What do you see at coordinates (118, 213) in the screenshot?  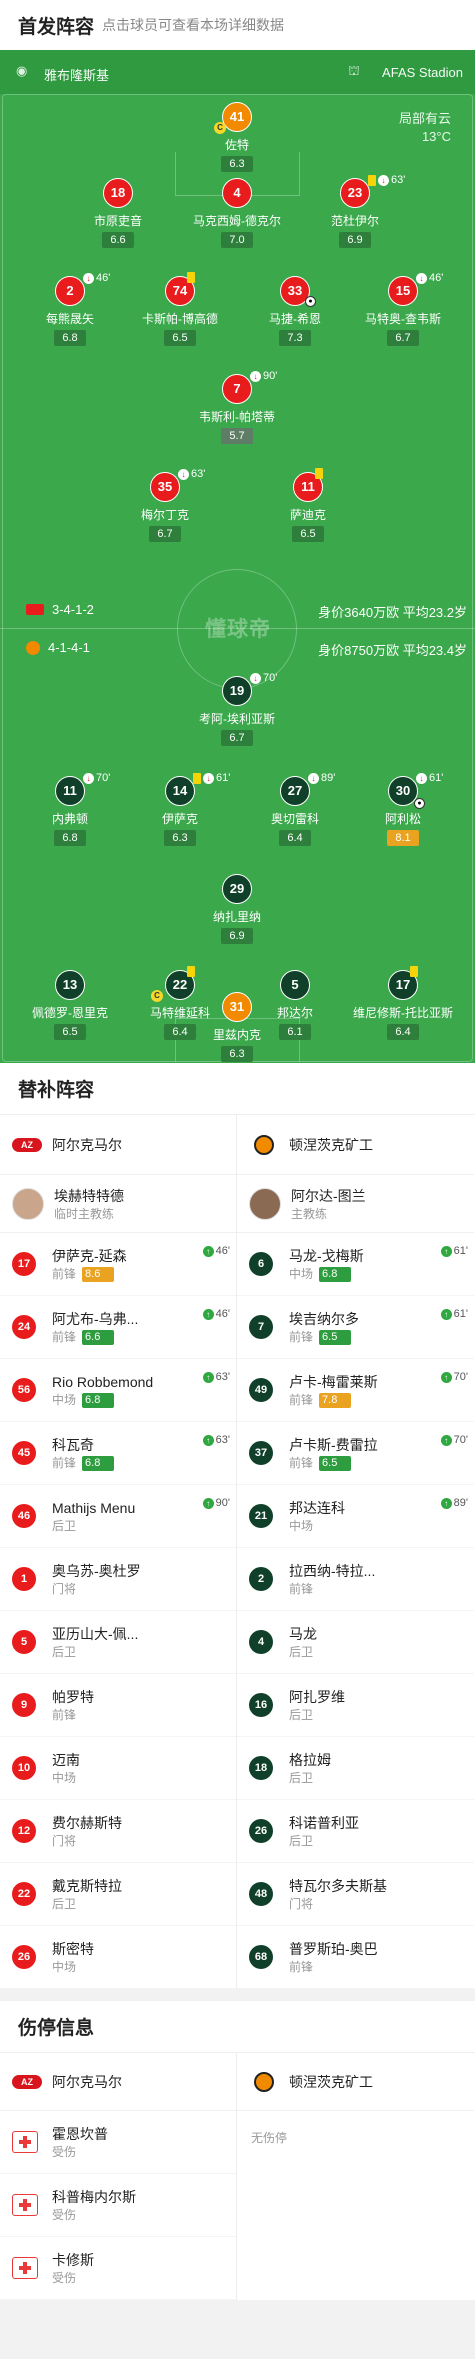 I see `player-card: 18 市原吏音 6.6` at bounding box center [118, 213].